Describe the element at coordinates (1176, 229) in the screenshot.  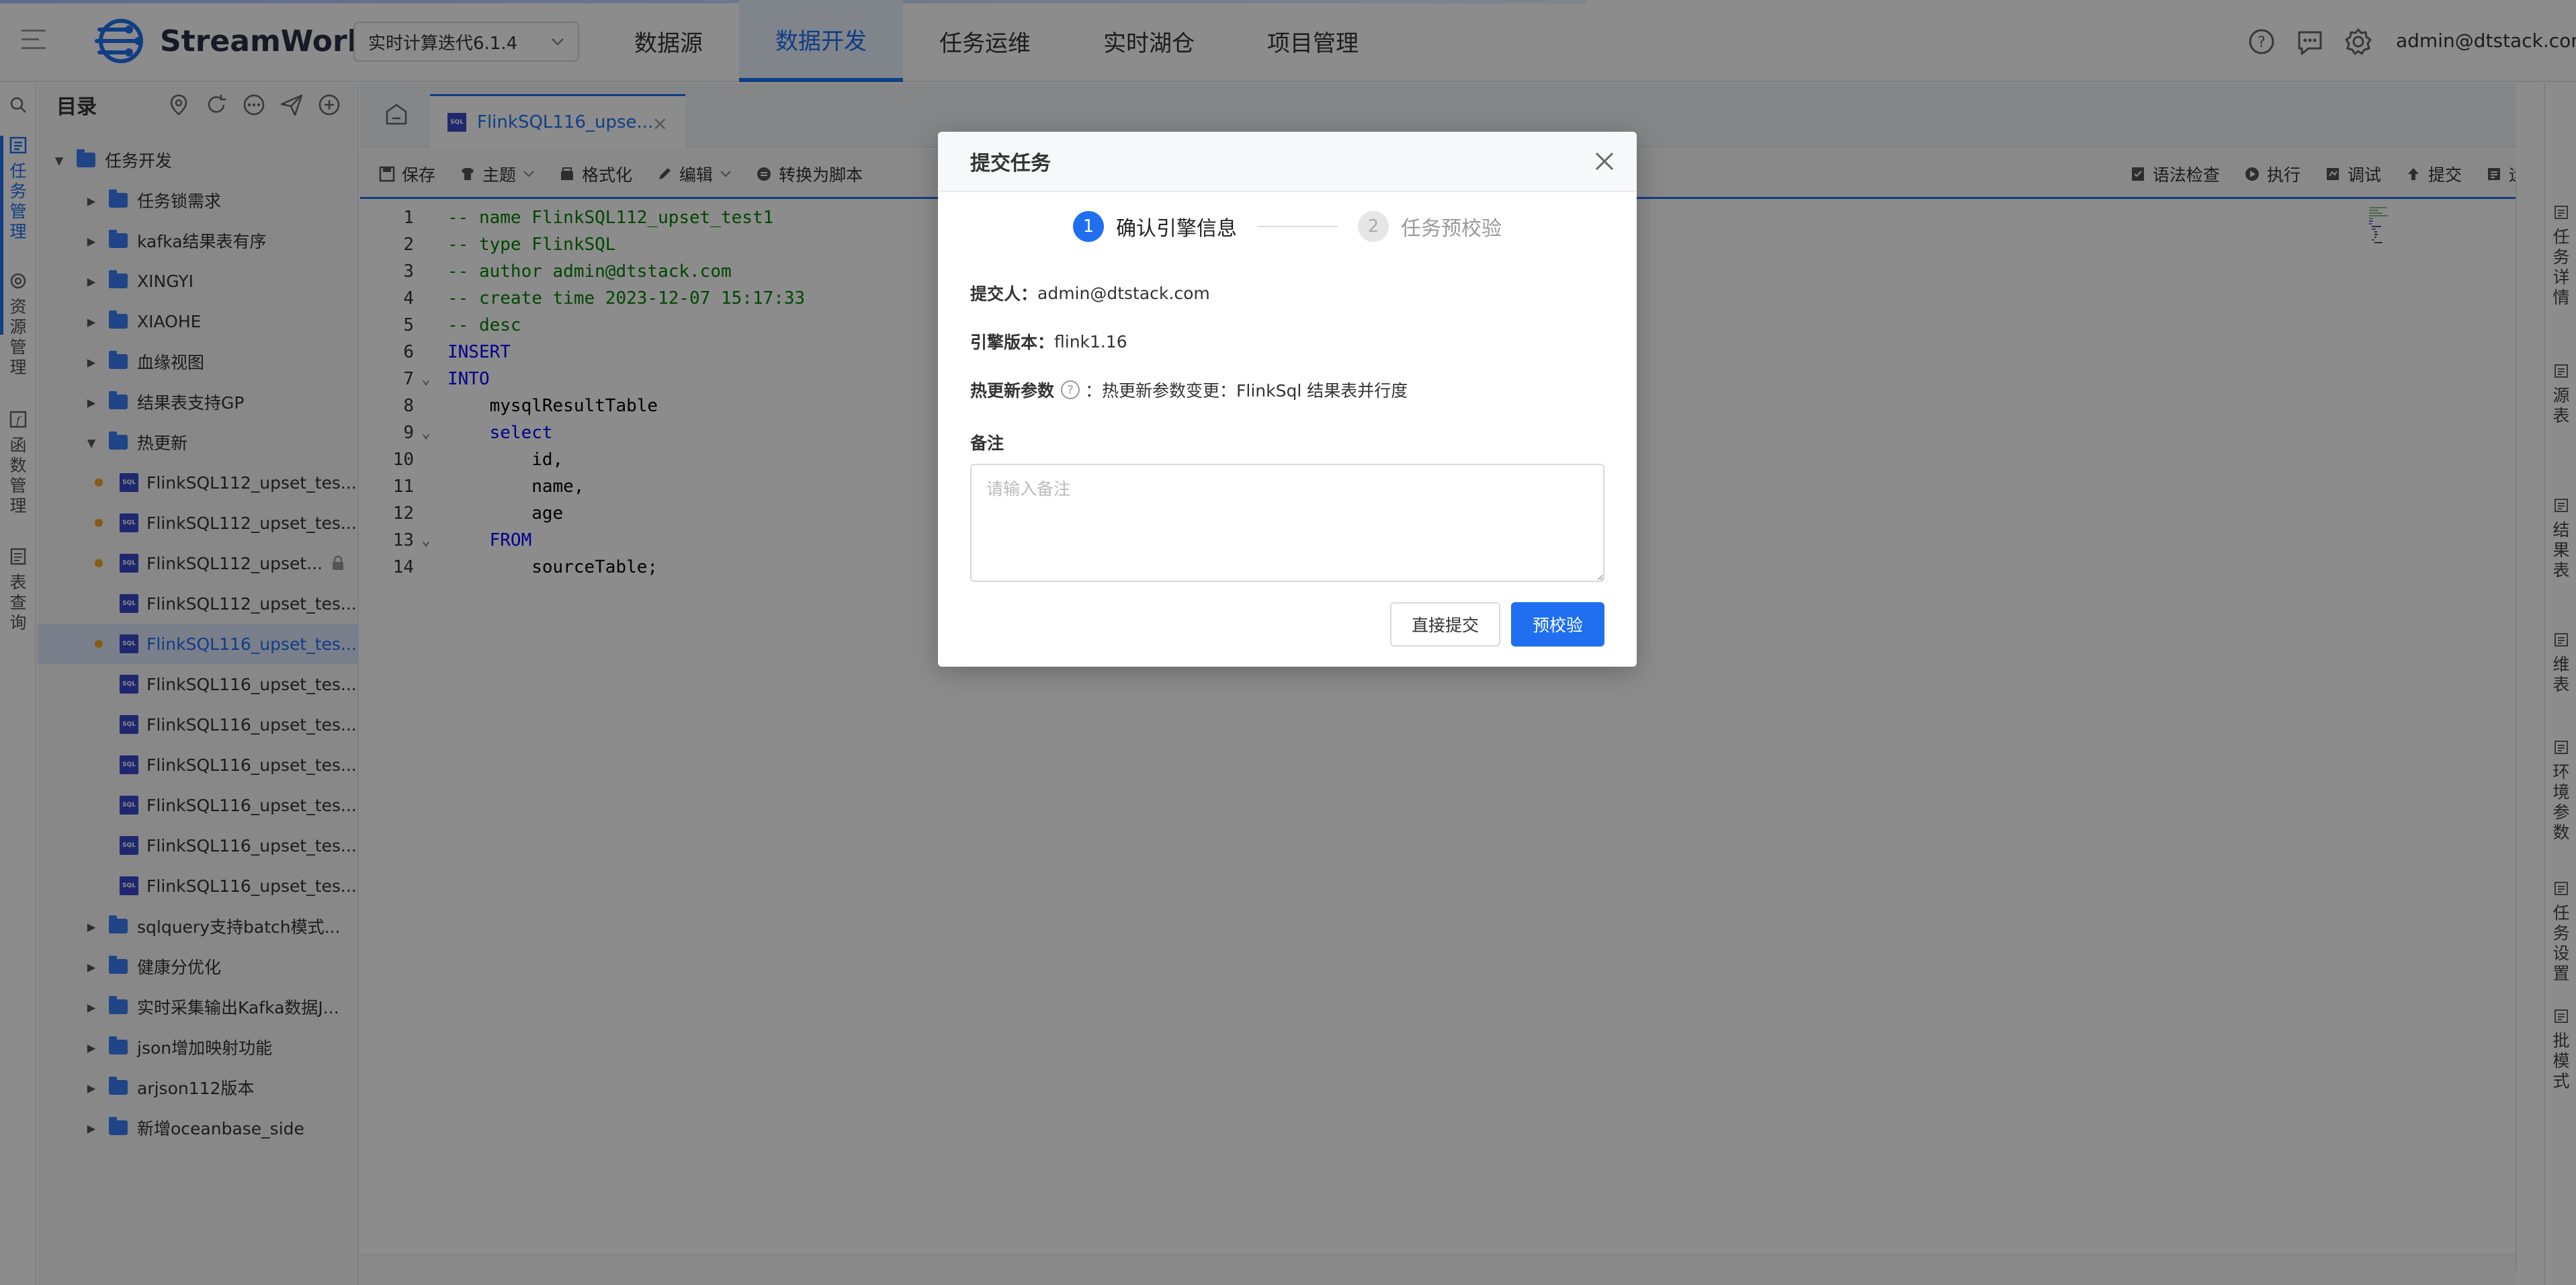
I see `step-label: 确认引擎信息` at that location.